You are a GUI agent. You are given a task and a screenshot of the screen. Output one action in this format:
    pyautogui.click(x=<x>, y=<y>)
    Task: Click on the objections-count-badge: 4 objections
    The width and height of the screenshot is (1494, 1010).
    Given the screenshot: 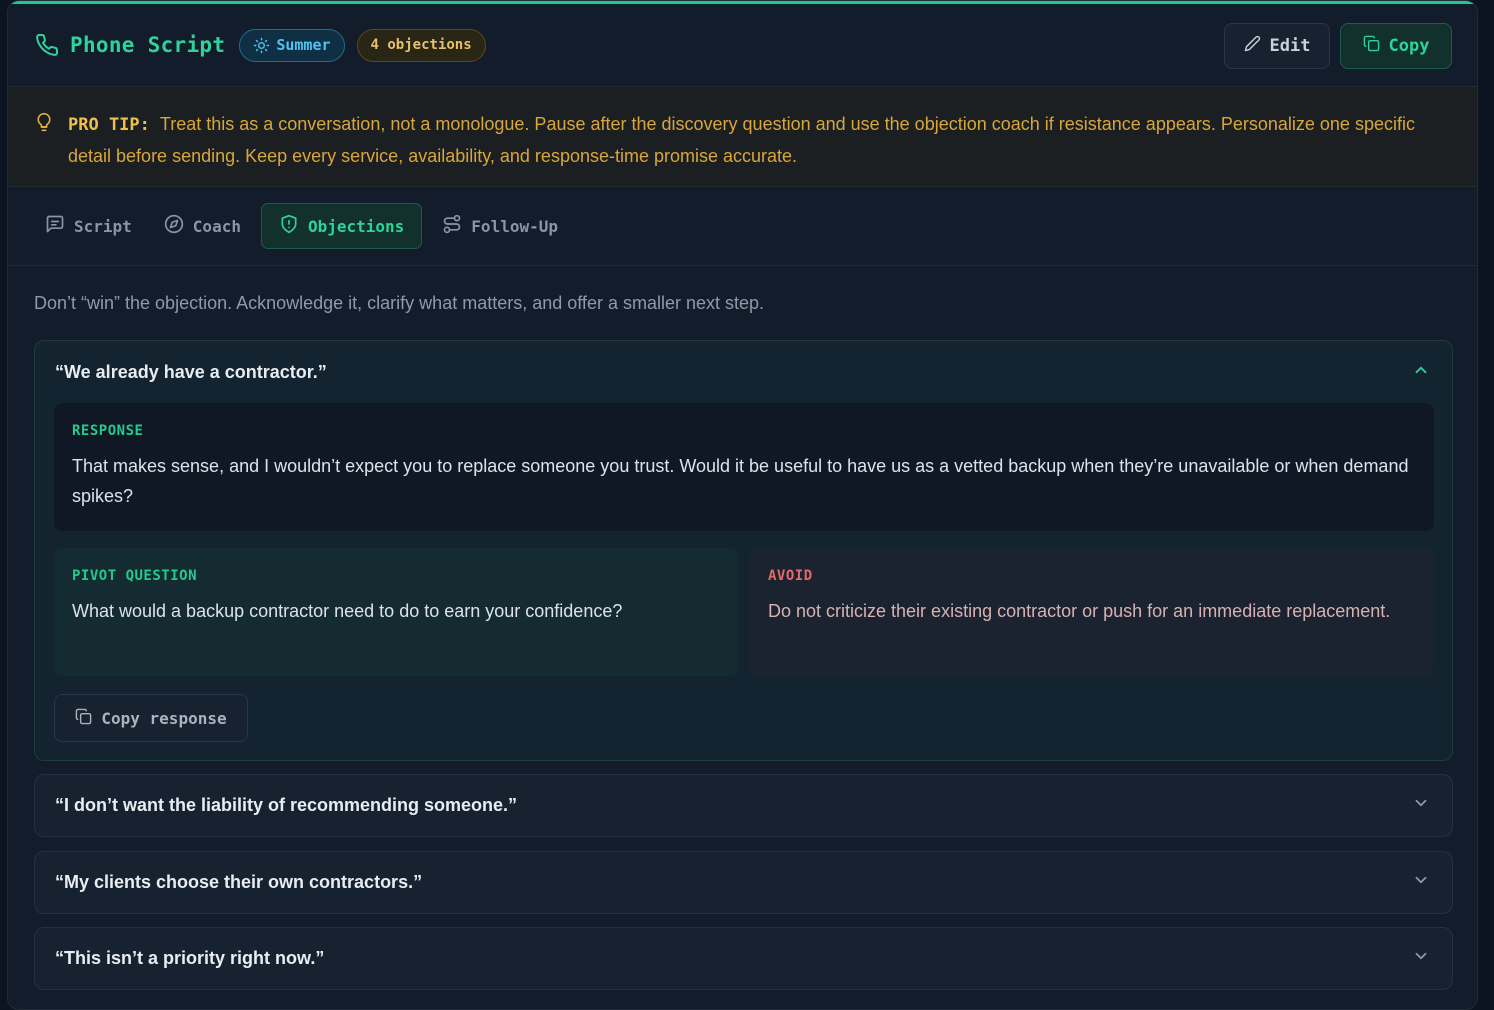 What is the action you would take?
    pyautogui.click(x=421, y=45)
    